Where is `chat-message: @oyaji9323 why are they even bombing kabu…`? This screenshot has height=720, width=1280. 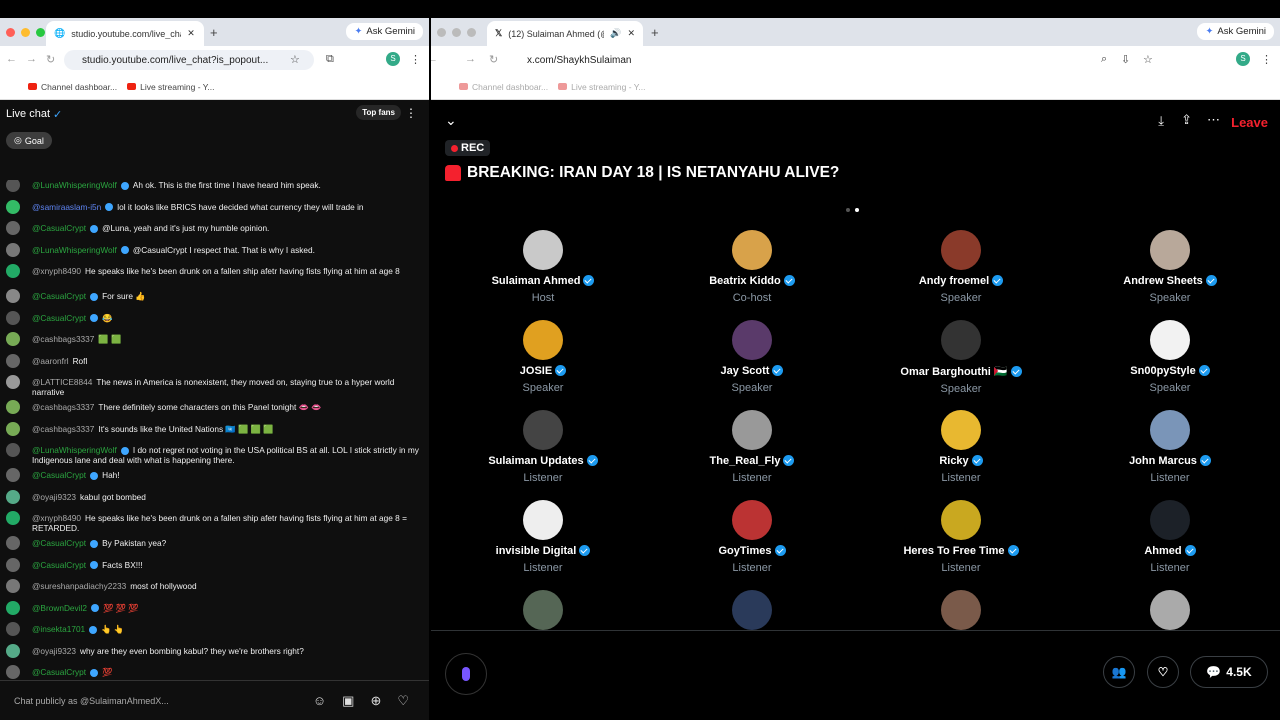
chat-message: @oyaji9323 why are they even bombing kabu… is located at coordinates (214, 655).